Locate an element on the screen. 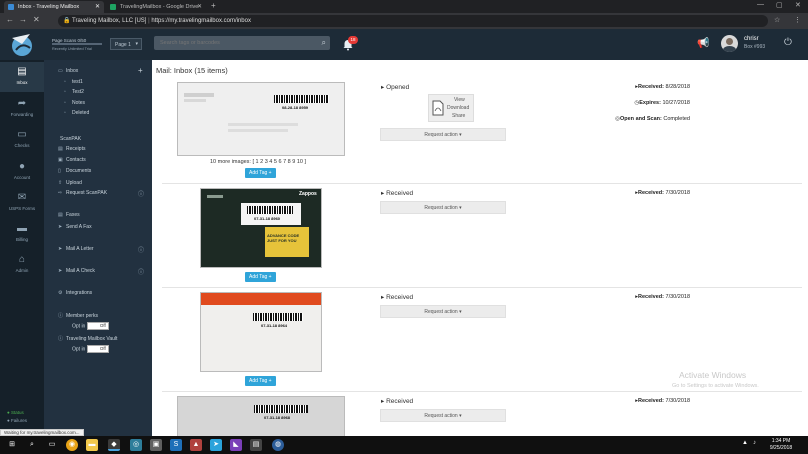 This screenshot has height=454, width=808. browser-tab-inbox: Inbox - Traveling Mailbox ✕ is located at coordinates (54, 7).